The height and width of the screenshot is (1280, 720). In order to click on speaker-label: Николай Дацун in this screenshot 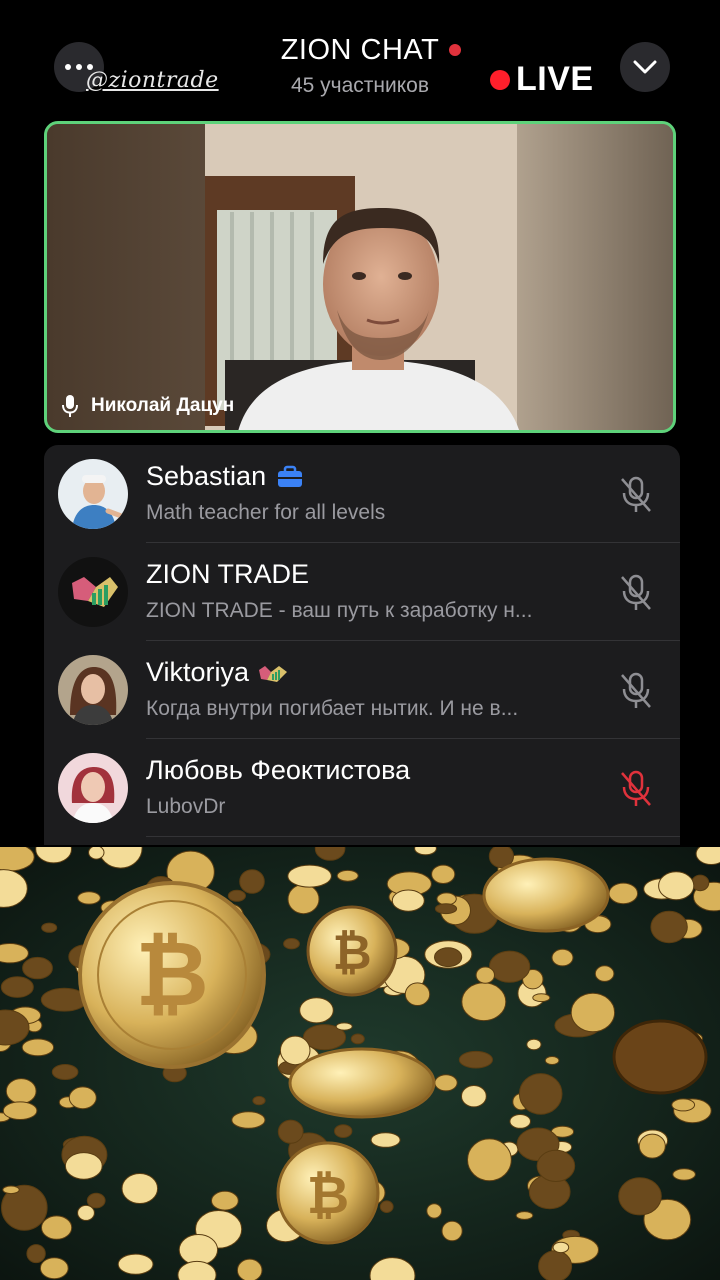, I will do `click(147, 406)`.